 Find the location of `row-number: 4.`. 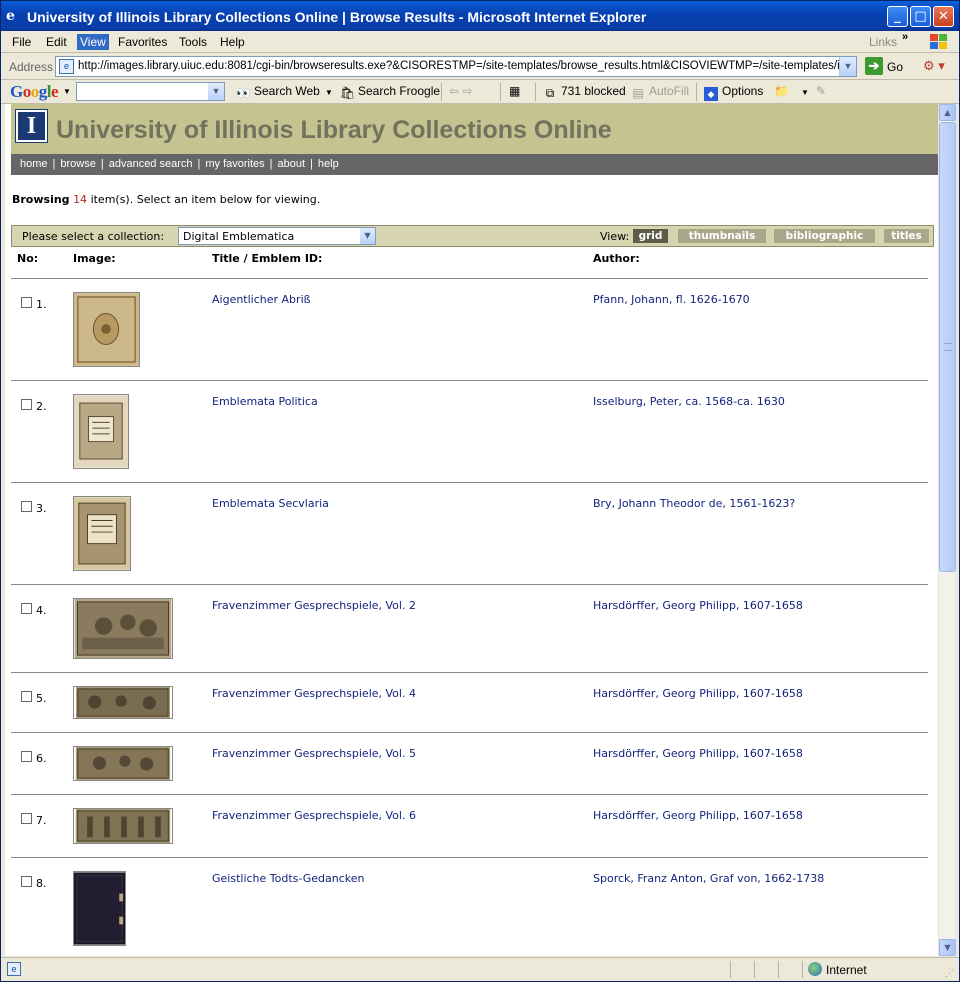

row-number: 4. is located at coordinates (41, 610).